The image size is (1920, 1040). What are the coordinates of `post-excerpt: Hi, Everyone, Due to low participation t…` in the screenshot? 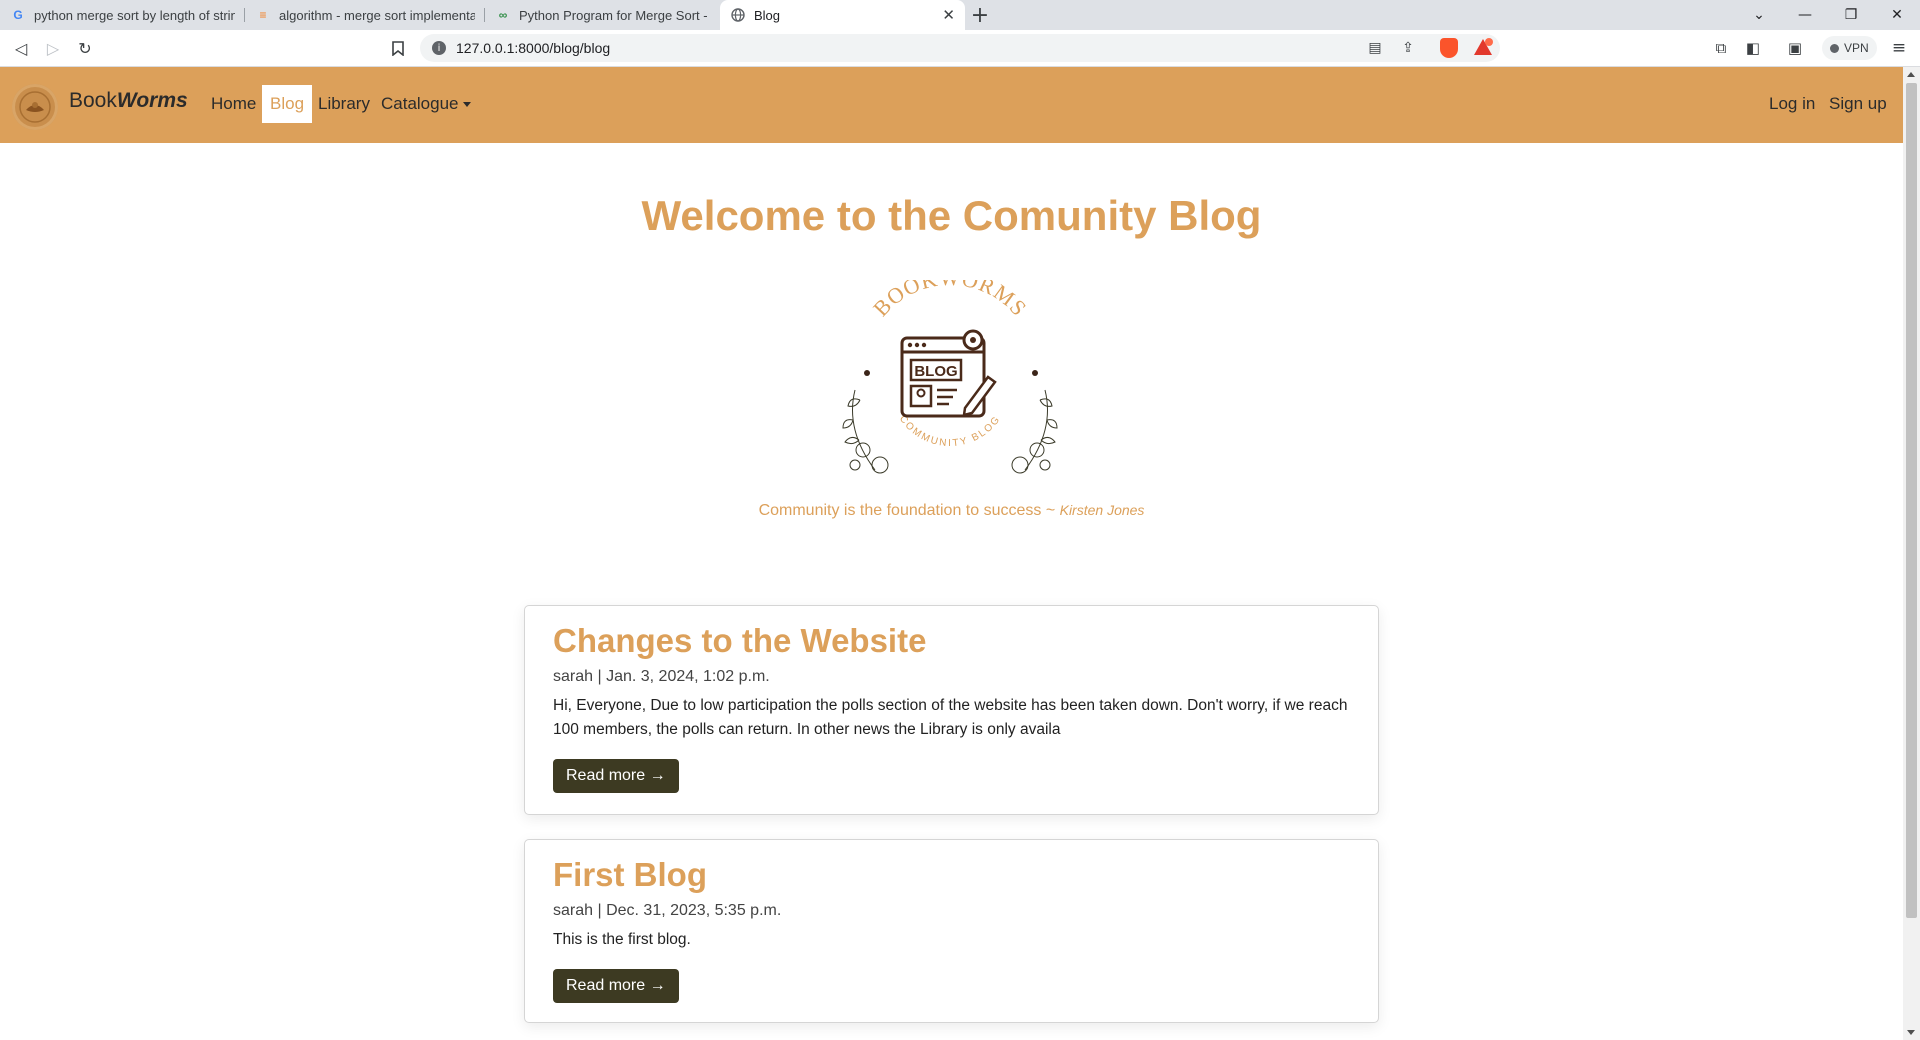 It's located at (950, 717).